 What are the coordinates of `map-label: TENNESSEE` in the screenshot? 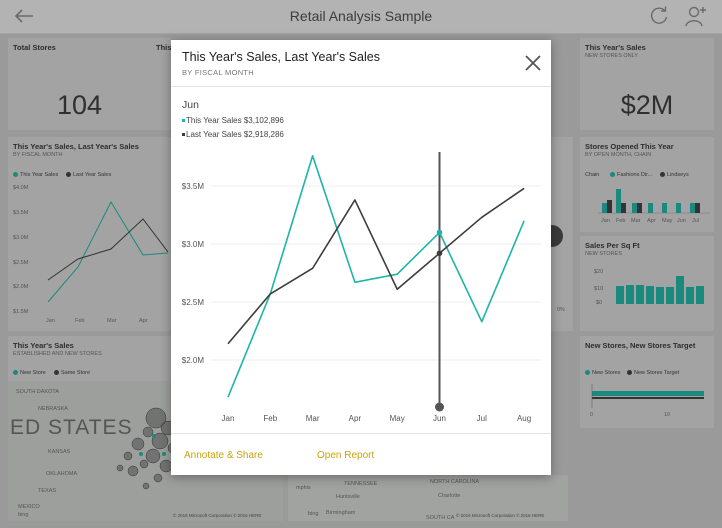 It's located at (361, 484).